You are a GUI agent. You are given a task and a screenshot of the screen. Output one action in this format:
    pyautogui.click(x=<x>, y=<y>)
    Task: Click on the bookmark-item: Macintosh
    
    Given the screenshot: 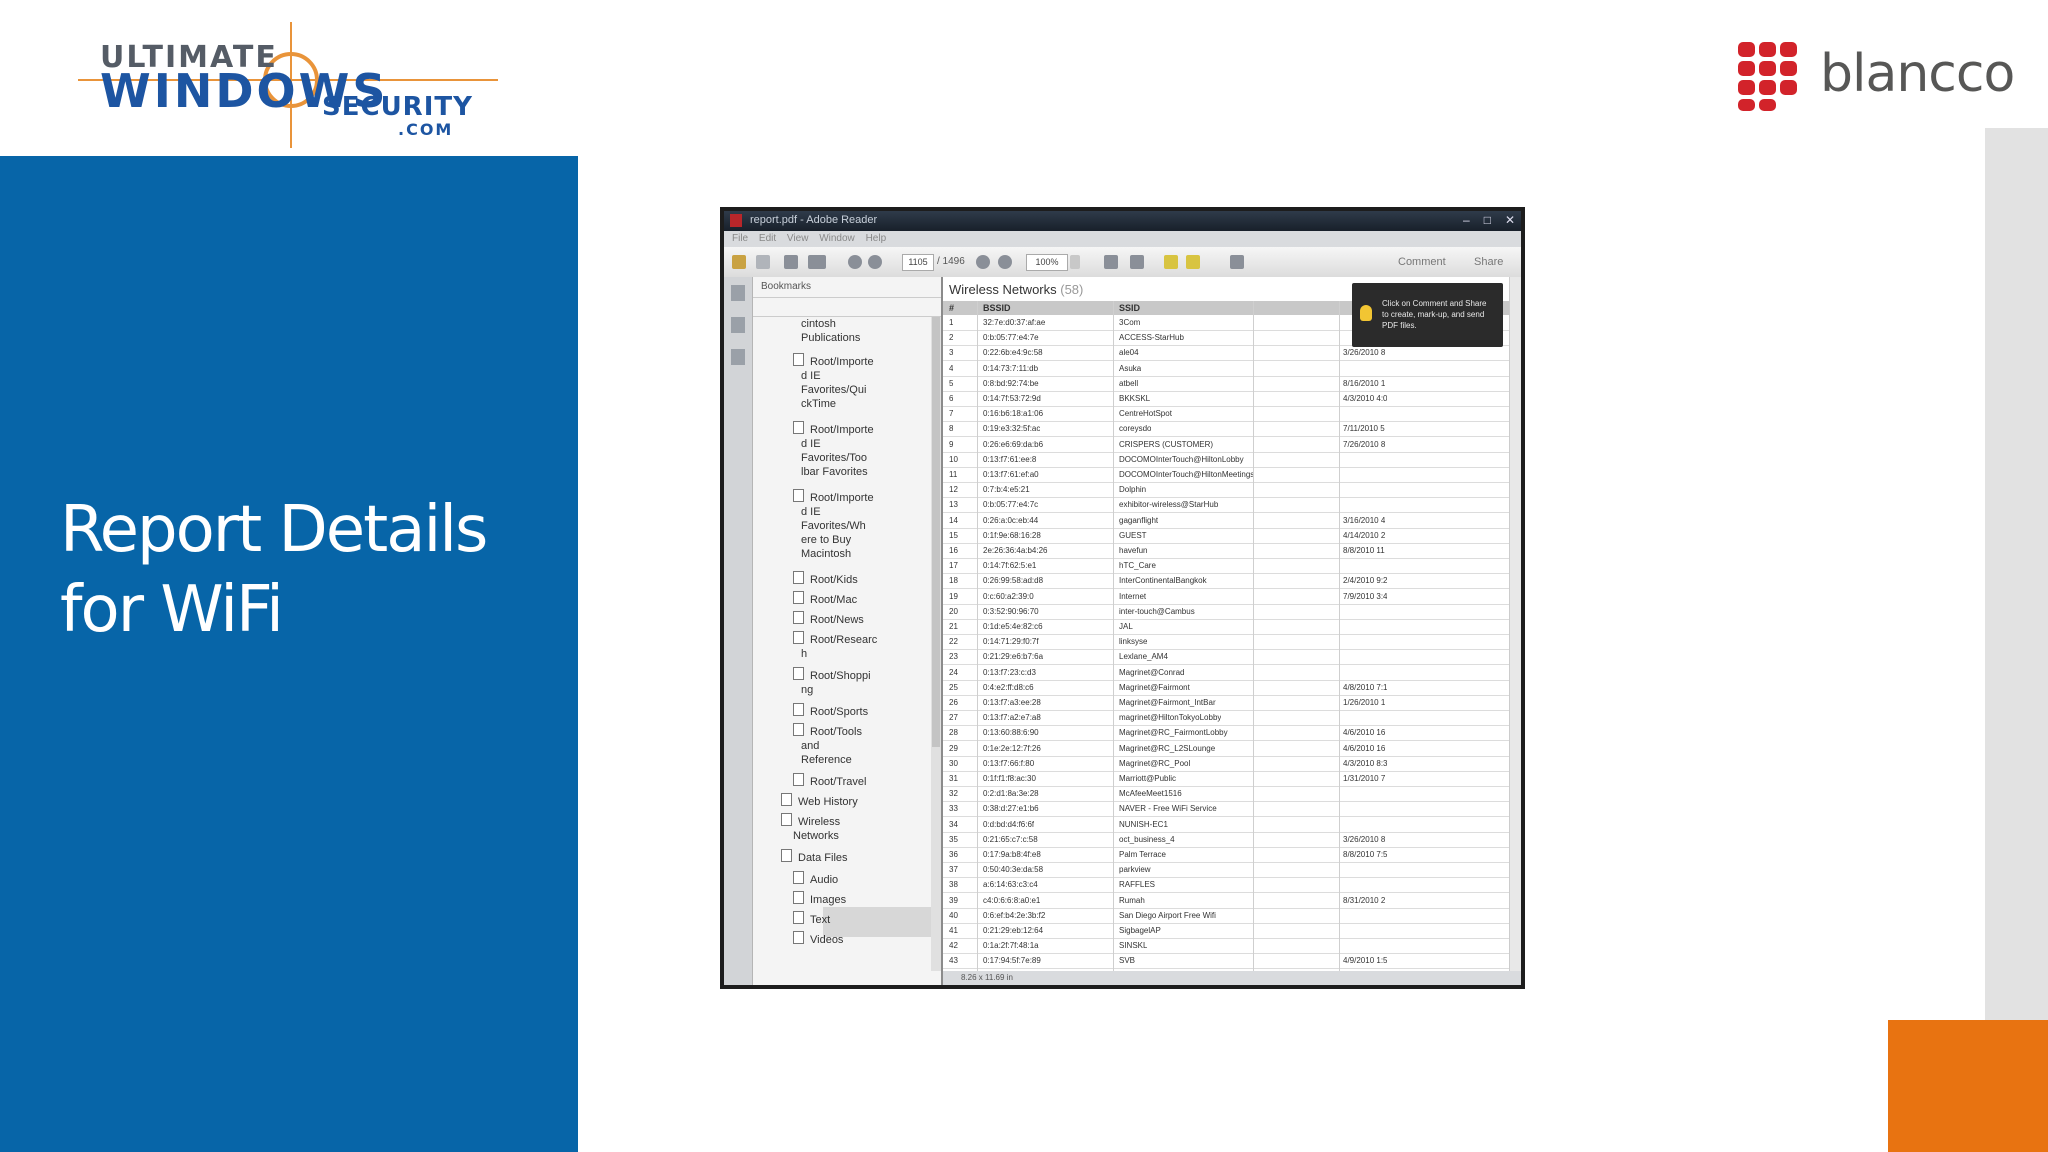 What is the action you would take?
    pyautogui.click(x=826, y=554)
    